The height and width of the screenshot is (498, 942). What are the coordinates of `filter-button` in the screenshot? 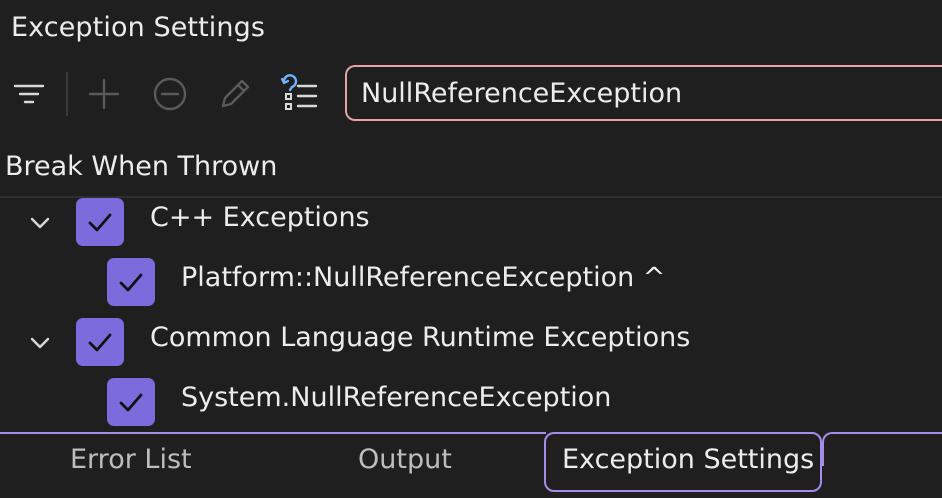 It's located at (29, 94).